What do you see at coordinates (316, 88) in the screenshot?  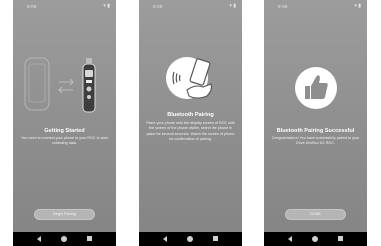 I see `thumbs-up-icon` at bounding box center [316, 88].